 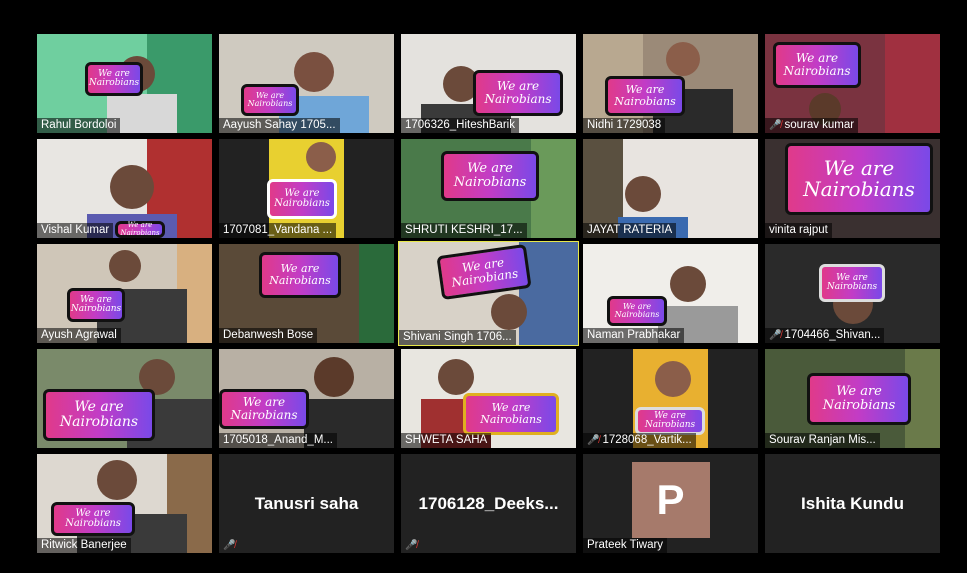 What do you see at coordinates (75, 230) in the screenshot?
I see `participant-name: Vishal Kumar` at bounding box center [75, 230].